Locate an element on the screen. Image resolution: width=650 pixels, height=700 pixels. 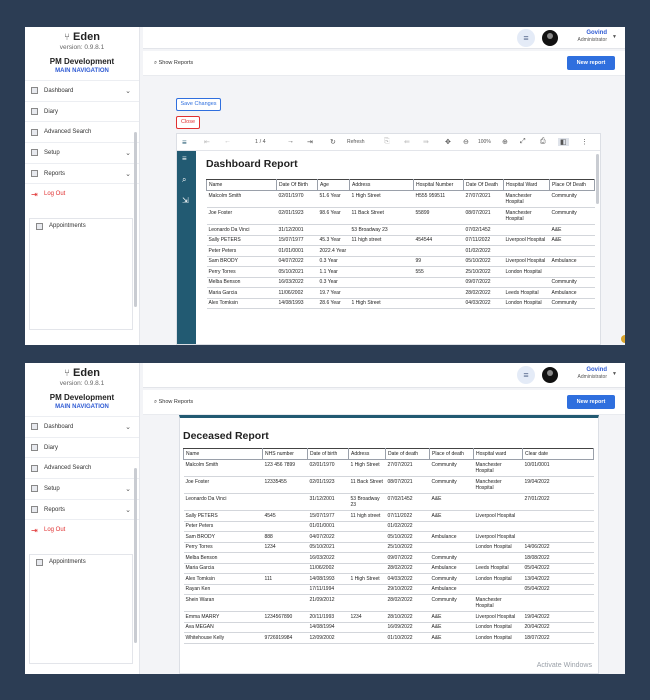
table-cell: 05/10/2022 is located at coordinates (483, 261).